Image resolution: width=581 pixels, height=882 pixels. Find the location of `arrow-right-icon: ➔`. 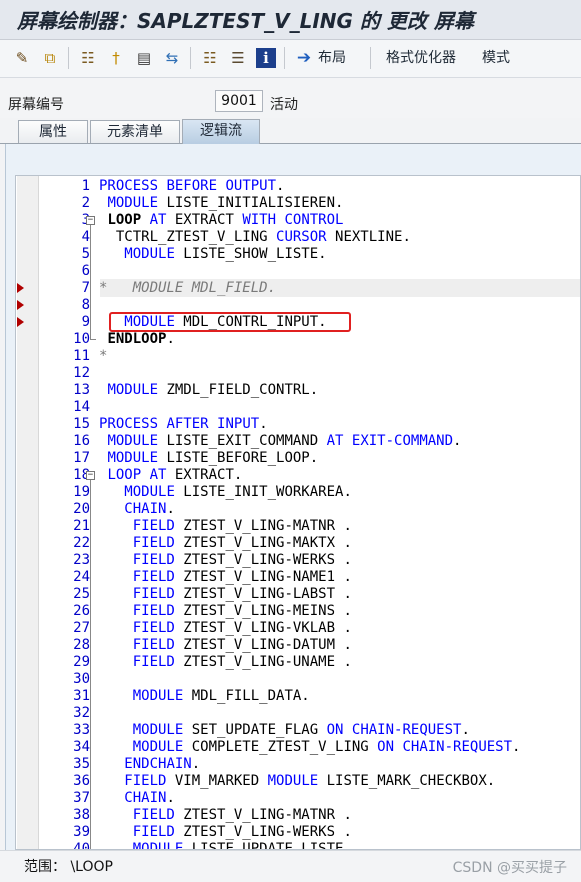

arrow-right-icon: ➔ is located at coordinates (304, 58).